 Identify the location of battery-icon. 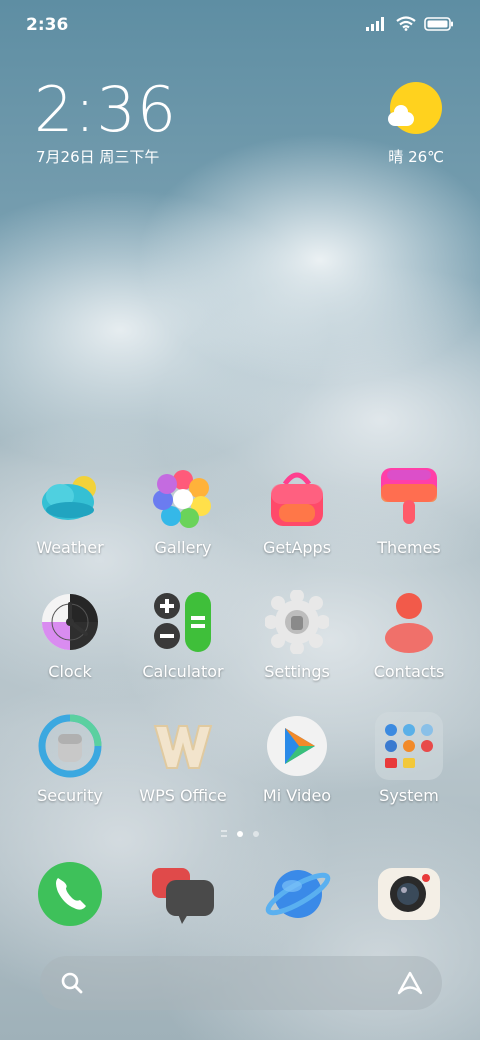
(438, 23).